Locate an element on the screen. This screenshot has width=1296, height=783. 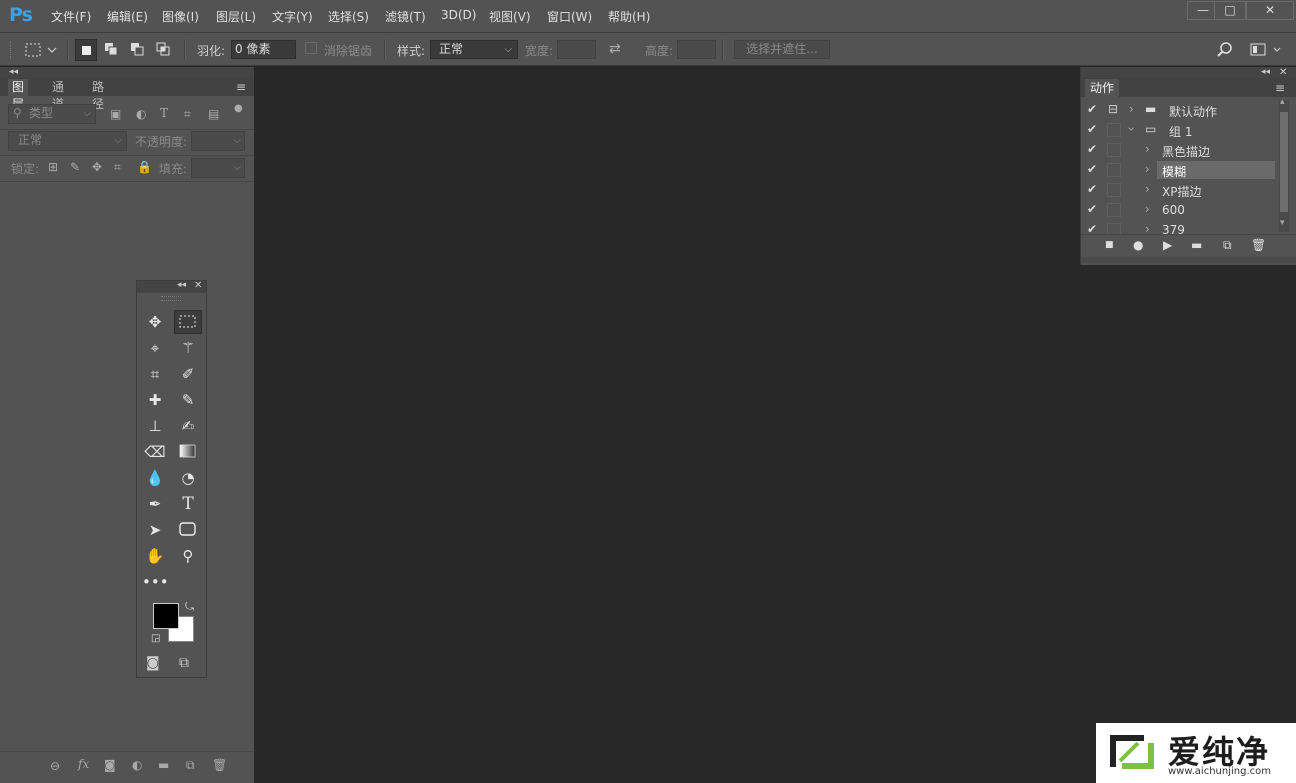
menu-filter: 滤镜(T) is located at coordinates (405, 16).